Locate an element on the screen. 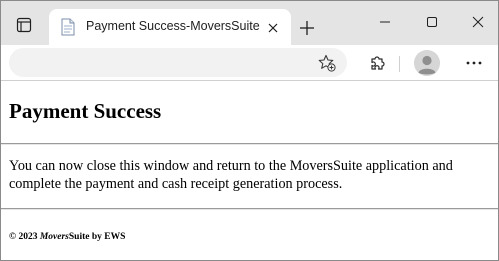 The image size is (499, 261). maximize-icon is located at coordinates (432, 22).